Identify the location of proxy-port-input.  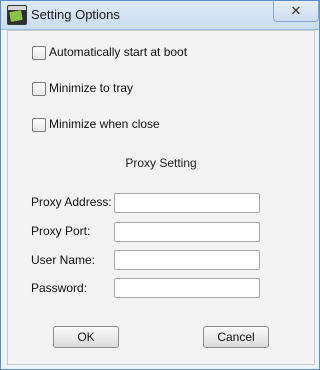
(187, 232).